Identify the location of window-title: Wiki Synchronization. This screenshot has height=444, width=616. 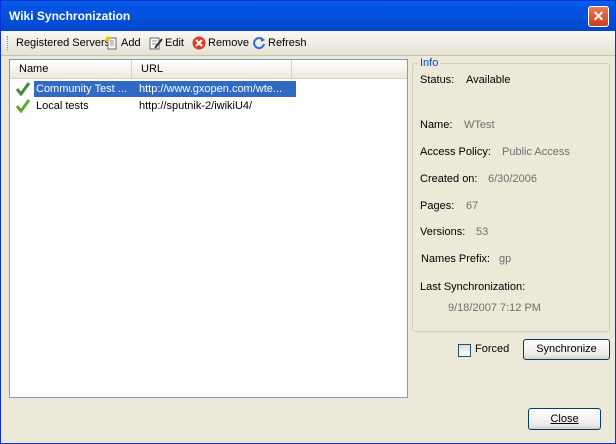
(70, 16).